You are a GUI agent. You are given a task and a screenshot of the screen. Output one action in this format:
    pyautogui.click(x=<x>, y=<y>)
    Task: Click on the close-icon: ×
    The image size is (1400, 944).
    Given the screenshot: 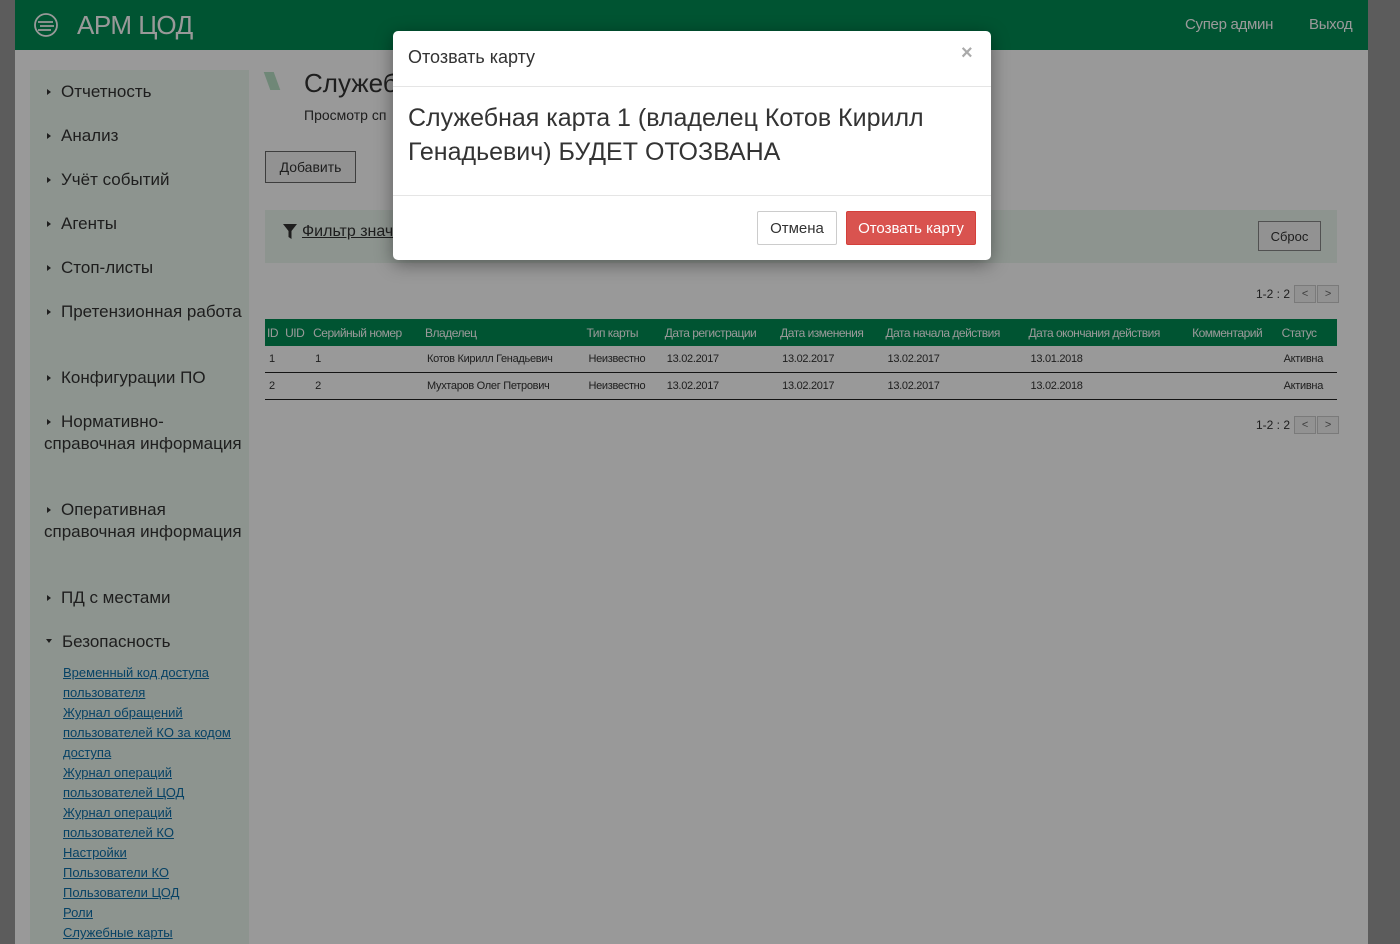 What is the action you would take?
    pyautogui.click(x=967, y=53)
    